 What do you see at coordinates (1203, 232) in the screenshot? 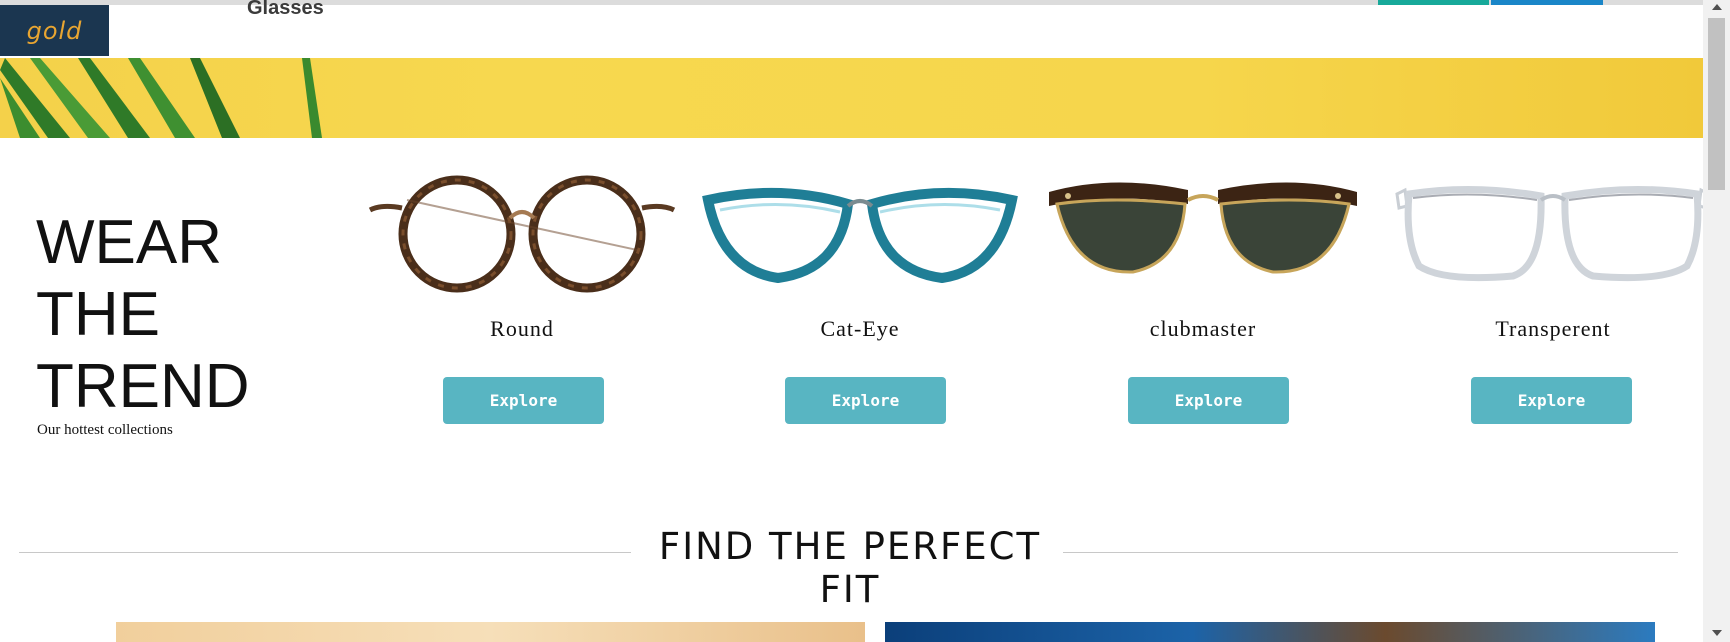
I see `clubmaster-glasses-image` at bounding box center [1203, 232].